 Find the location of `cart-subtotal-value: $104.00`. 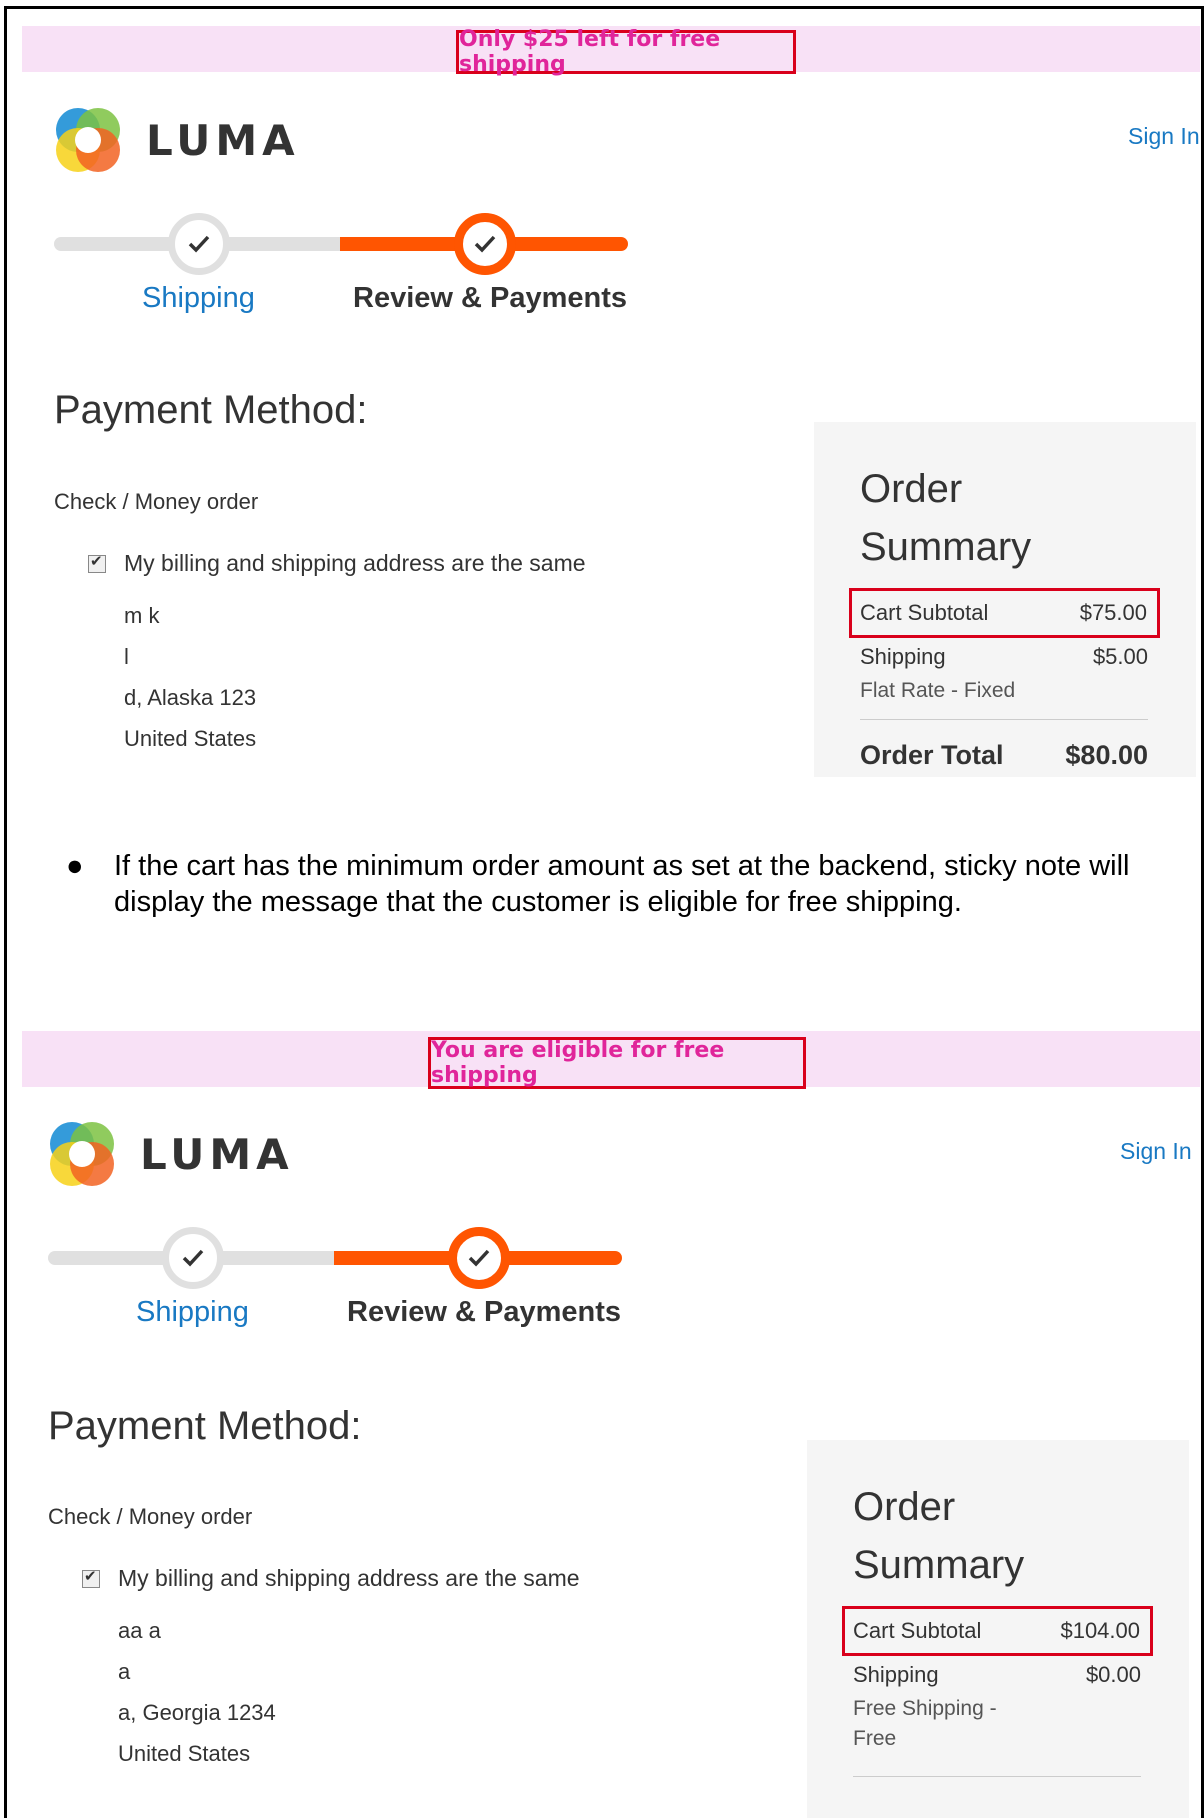

cart-subtotal-value: $104.00 is located at coordinates (1100, 1630).